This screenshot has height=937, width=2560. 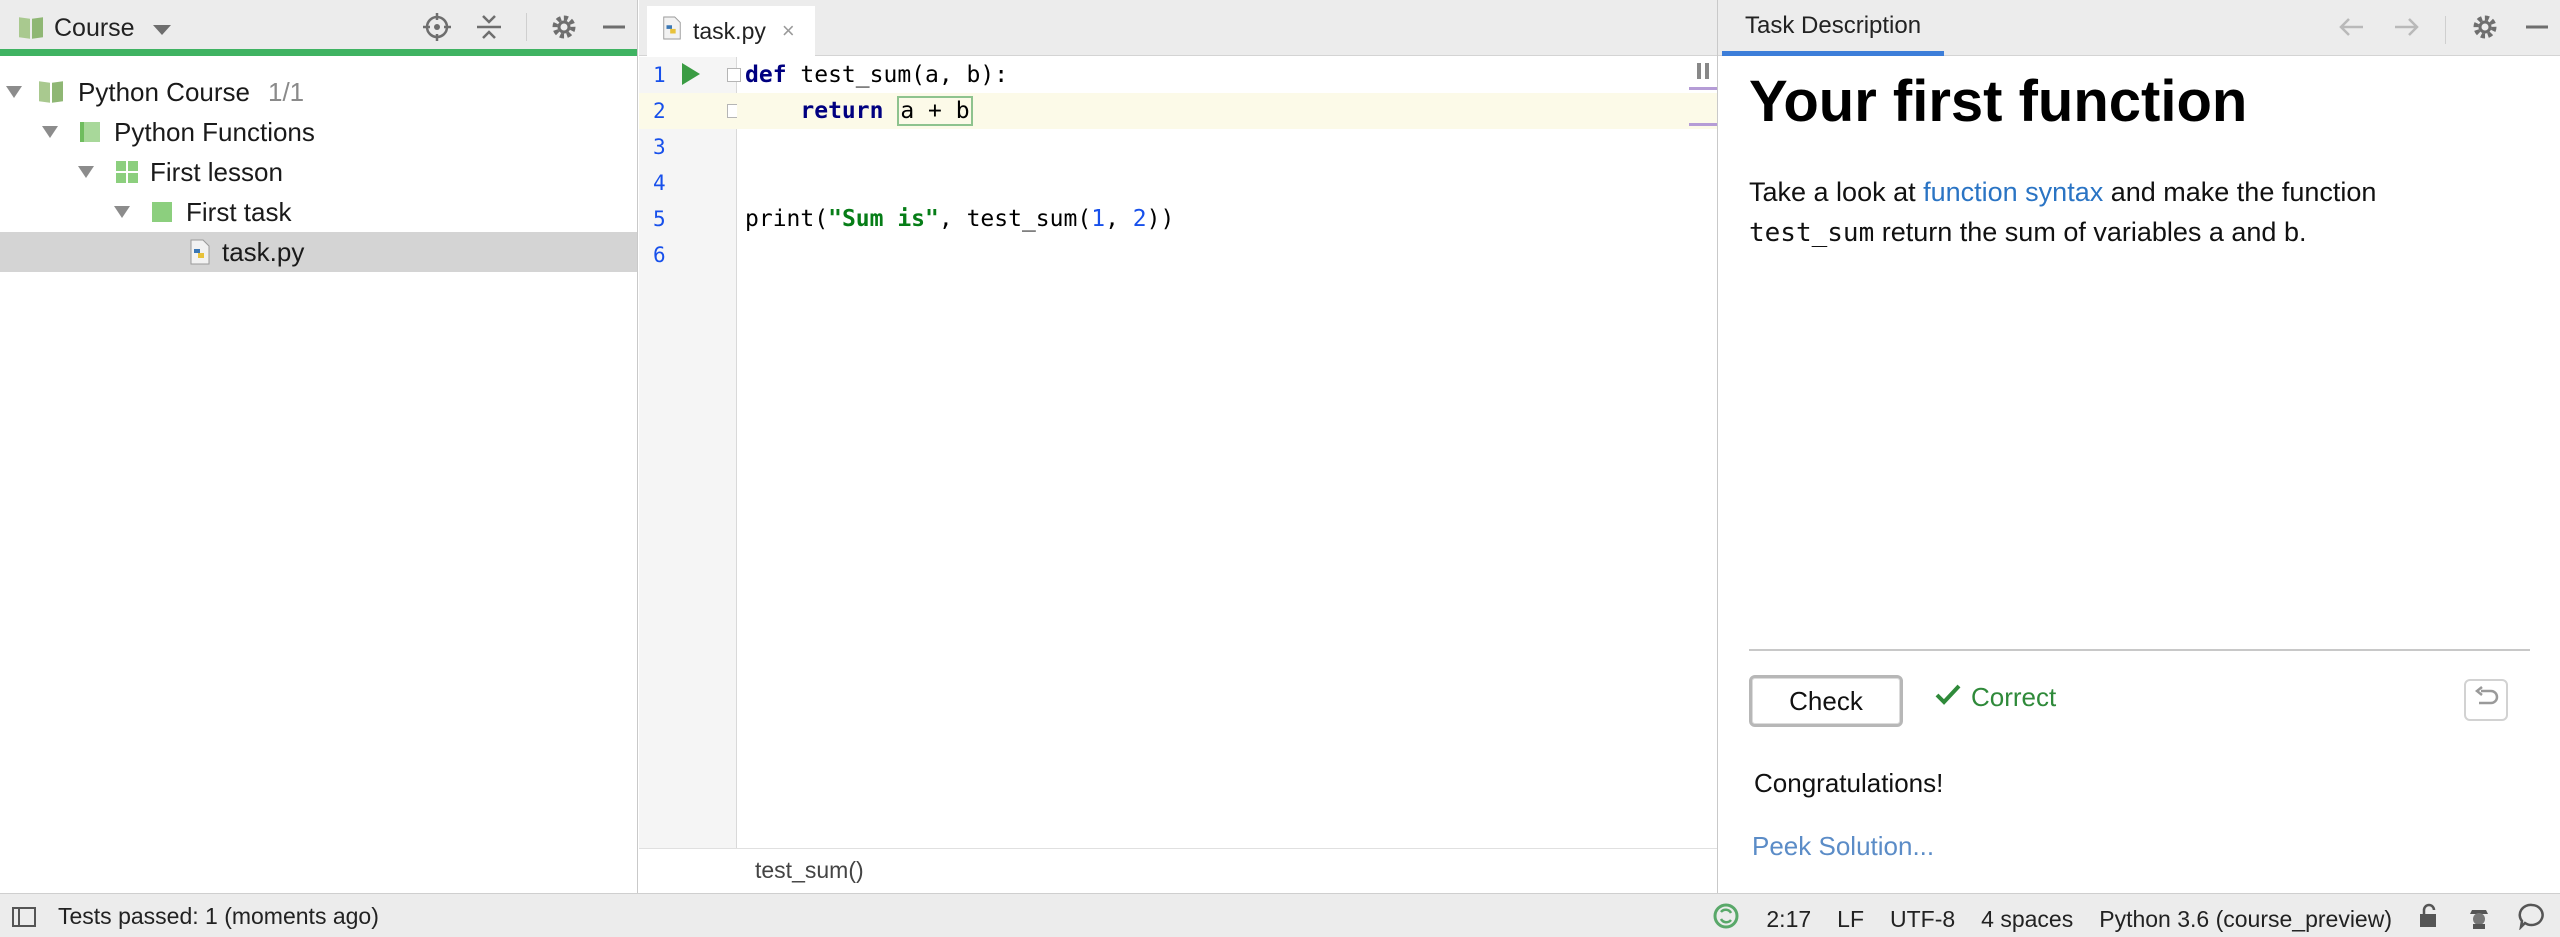 I want to click on collapse-all-icon, so click(x=489, y=27).